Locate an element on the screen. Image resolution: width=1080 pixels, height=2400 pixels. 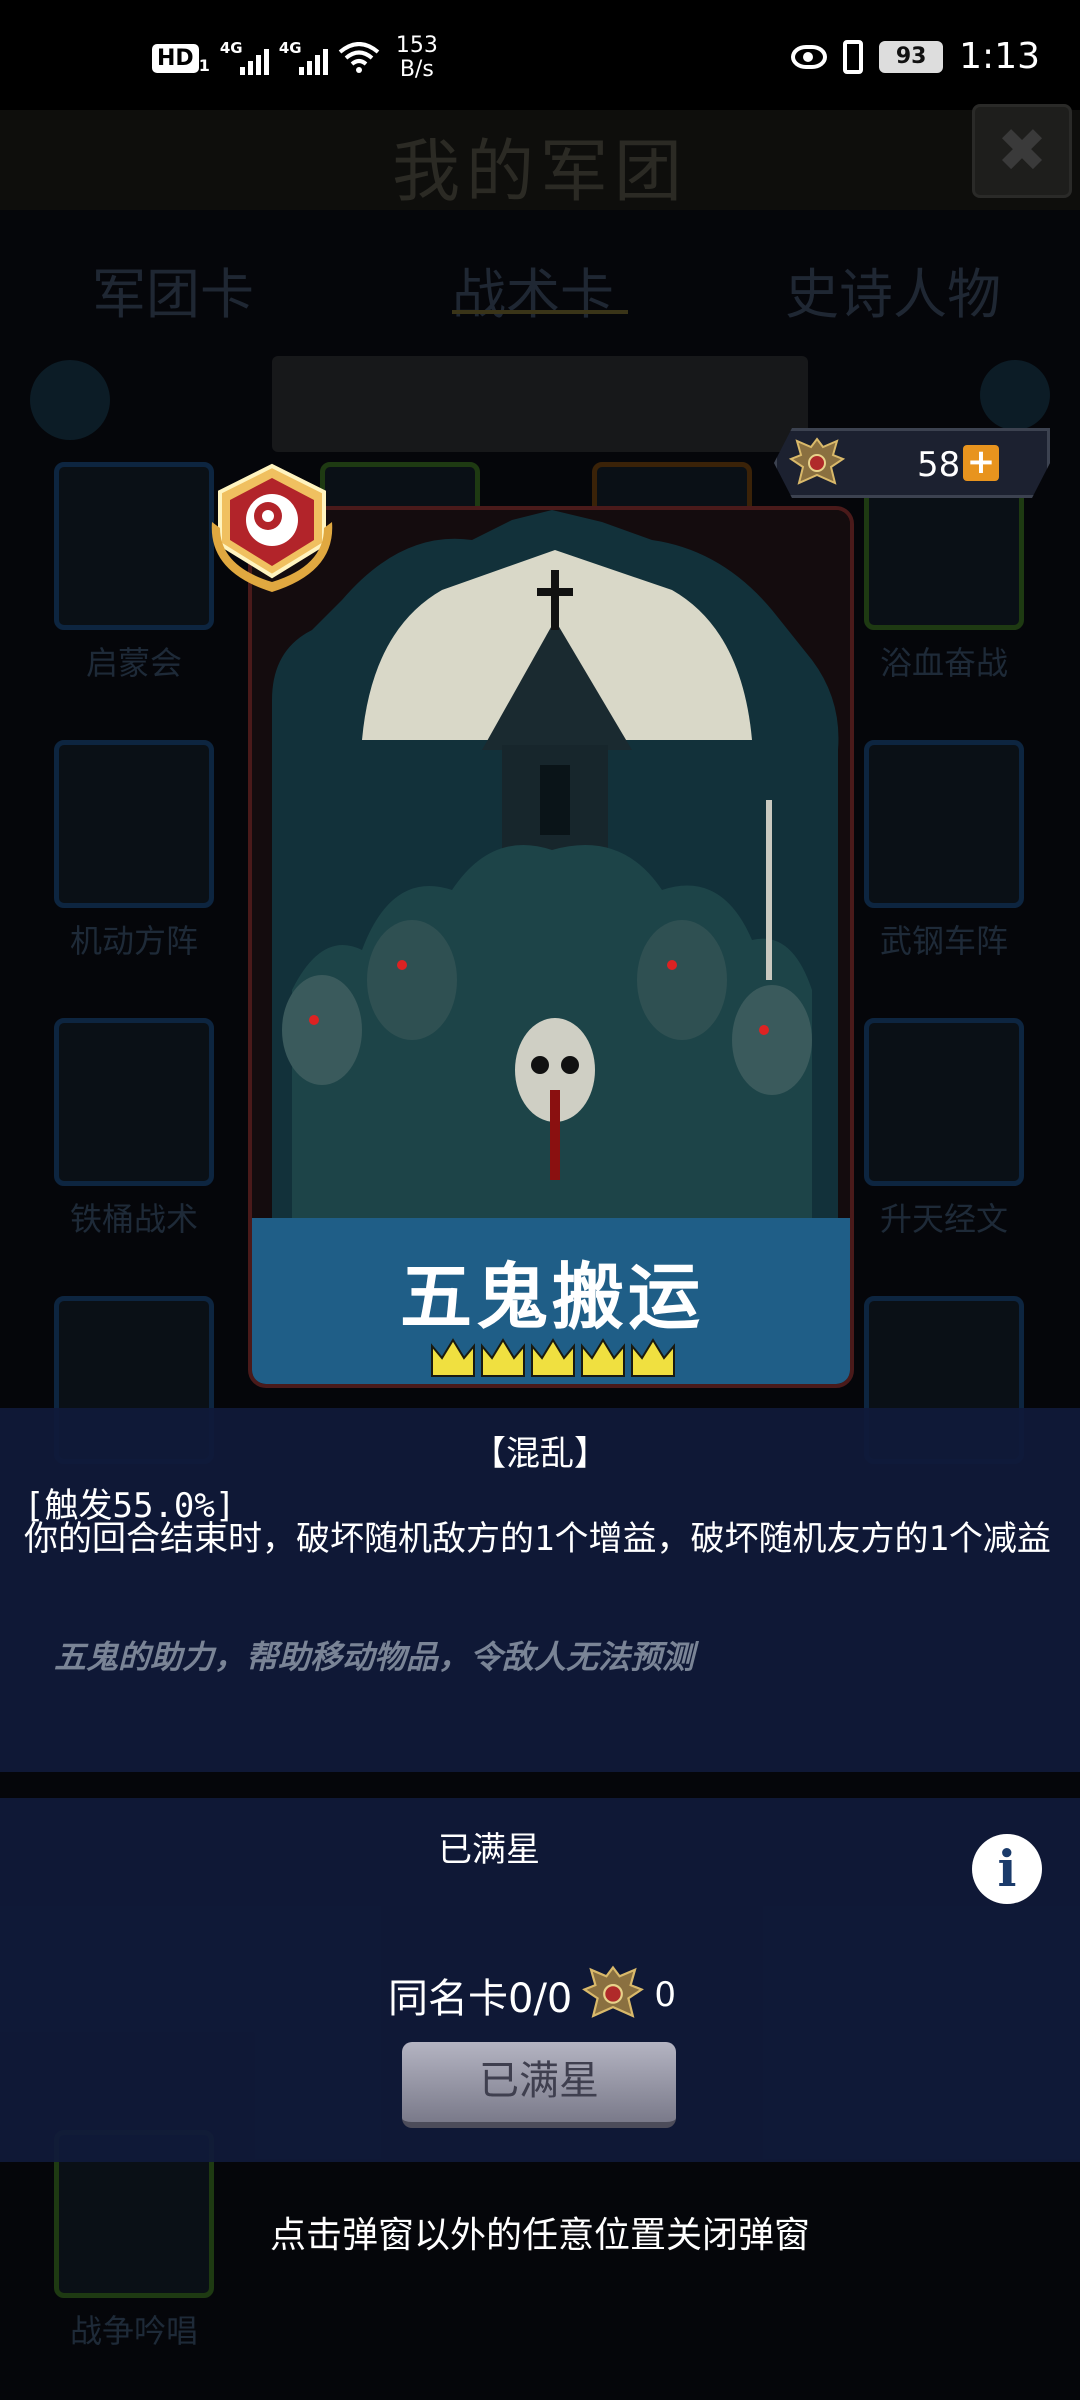
signal-icon-2: 4G is located at coordinates (303, 57).